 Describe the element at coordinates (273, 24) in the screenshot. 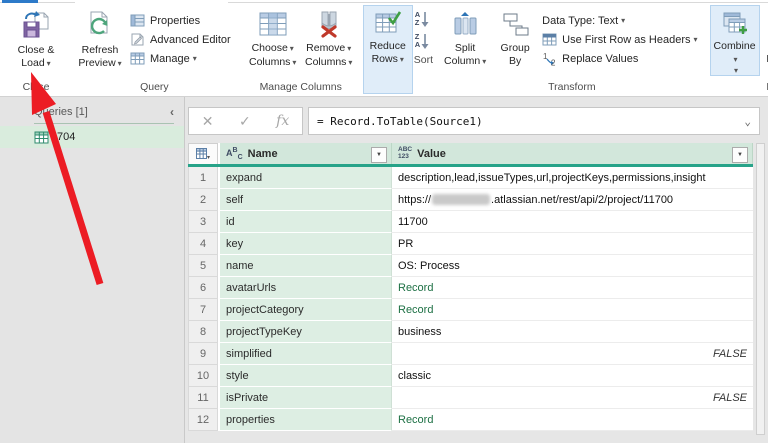

I see `choose-columns-icon` at that location.